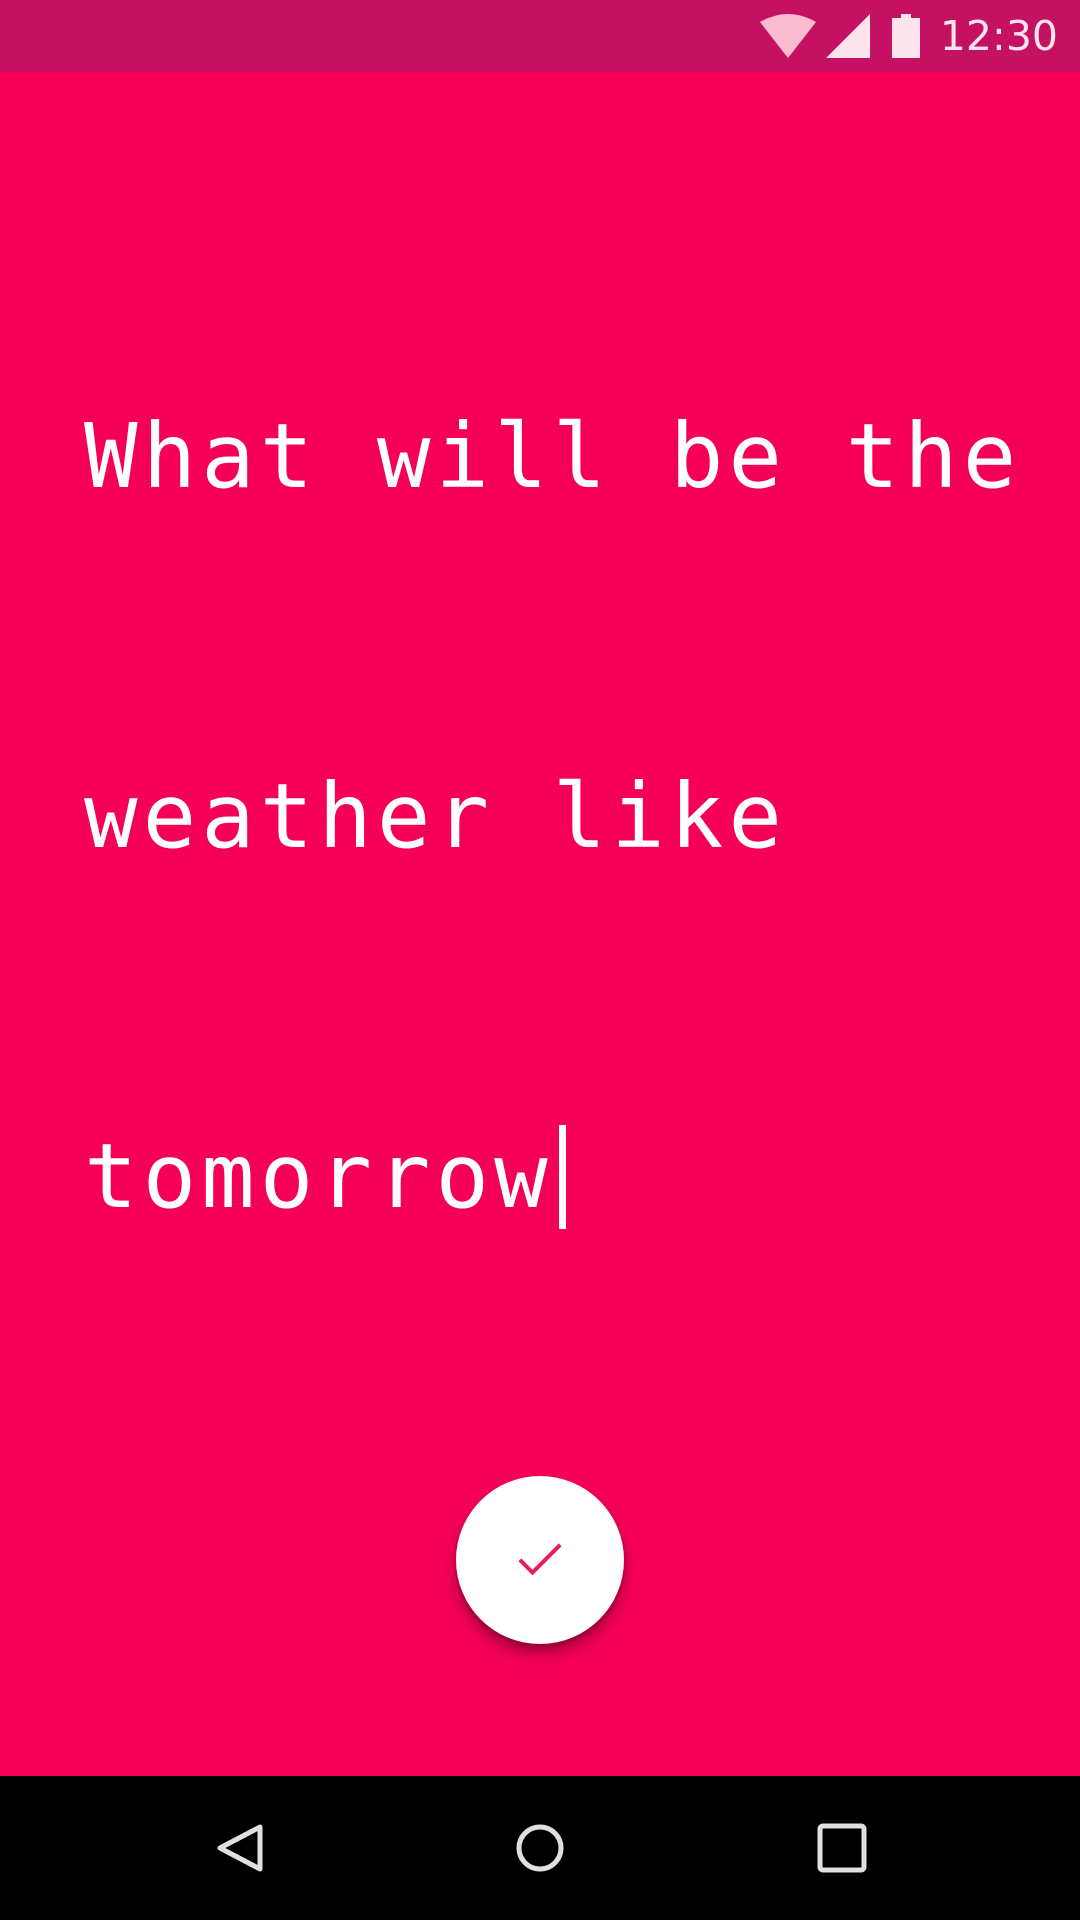  I want to click on text-line: What will be the, so click(553, 456).